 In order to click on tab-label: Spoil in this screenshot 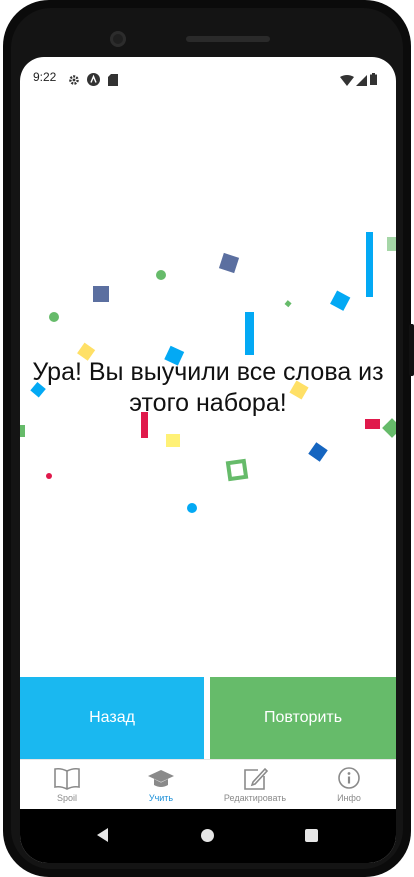, I will do `click(66, 798)`.